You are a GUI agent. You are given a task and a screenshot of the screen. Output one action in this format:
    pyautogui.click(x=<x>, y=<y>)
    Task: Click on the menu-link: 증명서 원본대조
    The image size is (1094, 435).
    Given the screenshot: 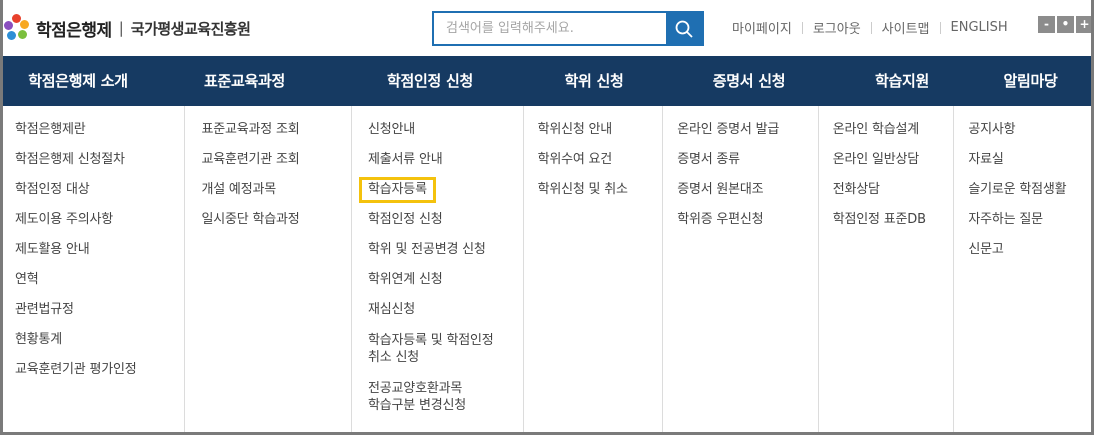 What is the action you would take?
    pyautogui.click(x=747, y=190)
    